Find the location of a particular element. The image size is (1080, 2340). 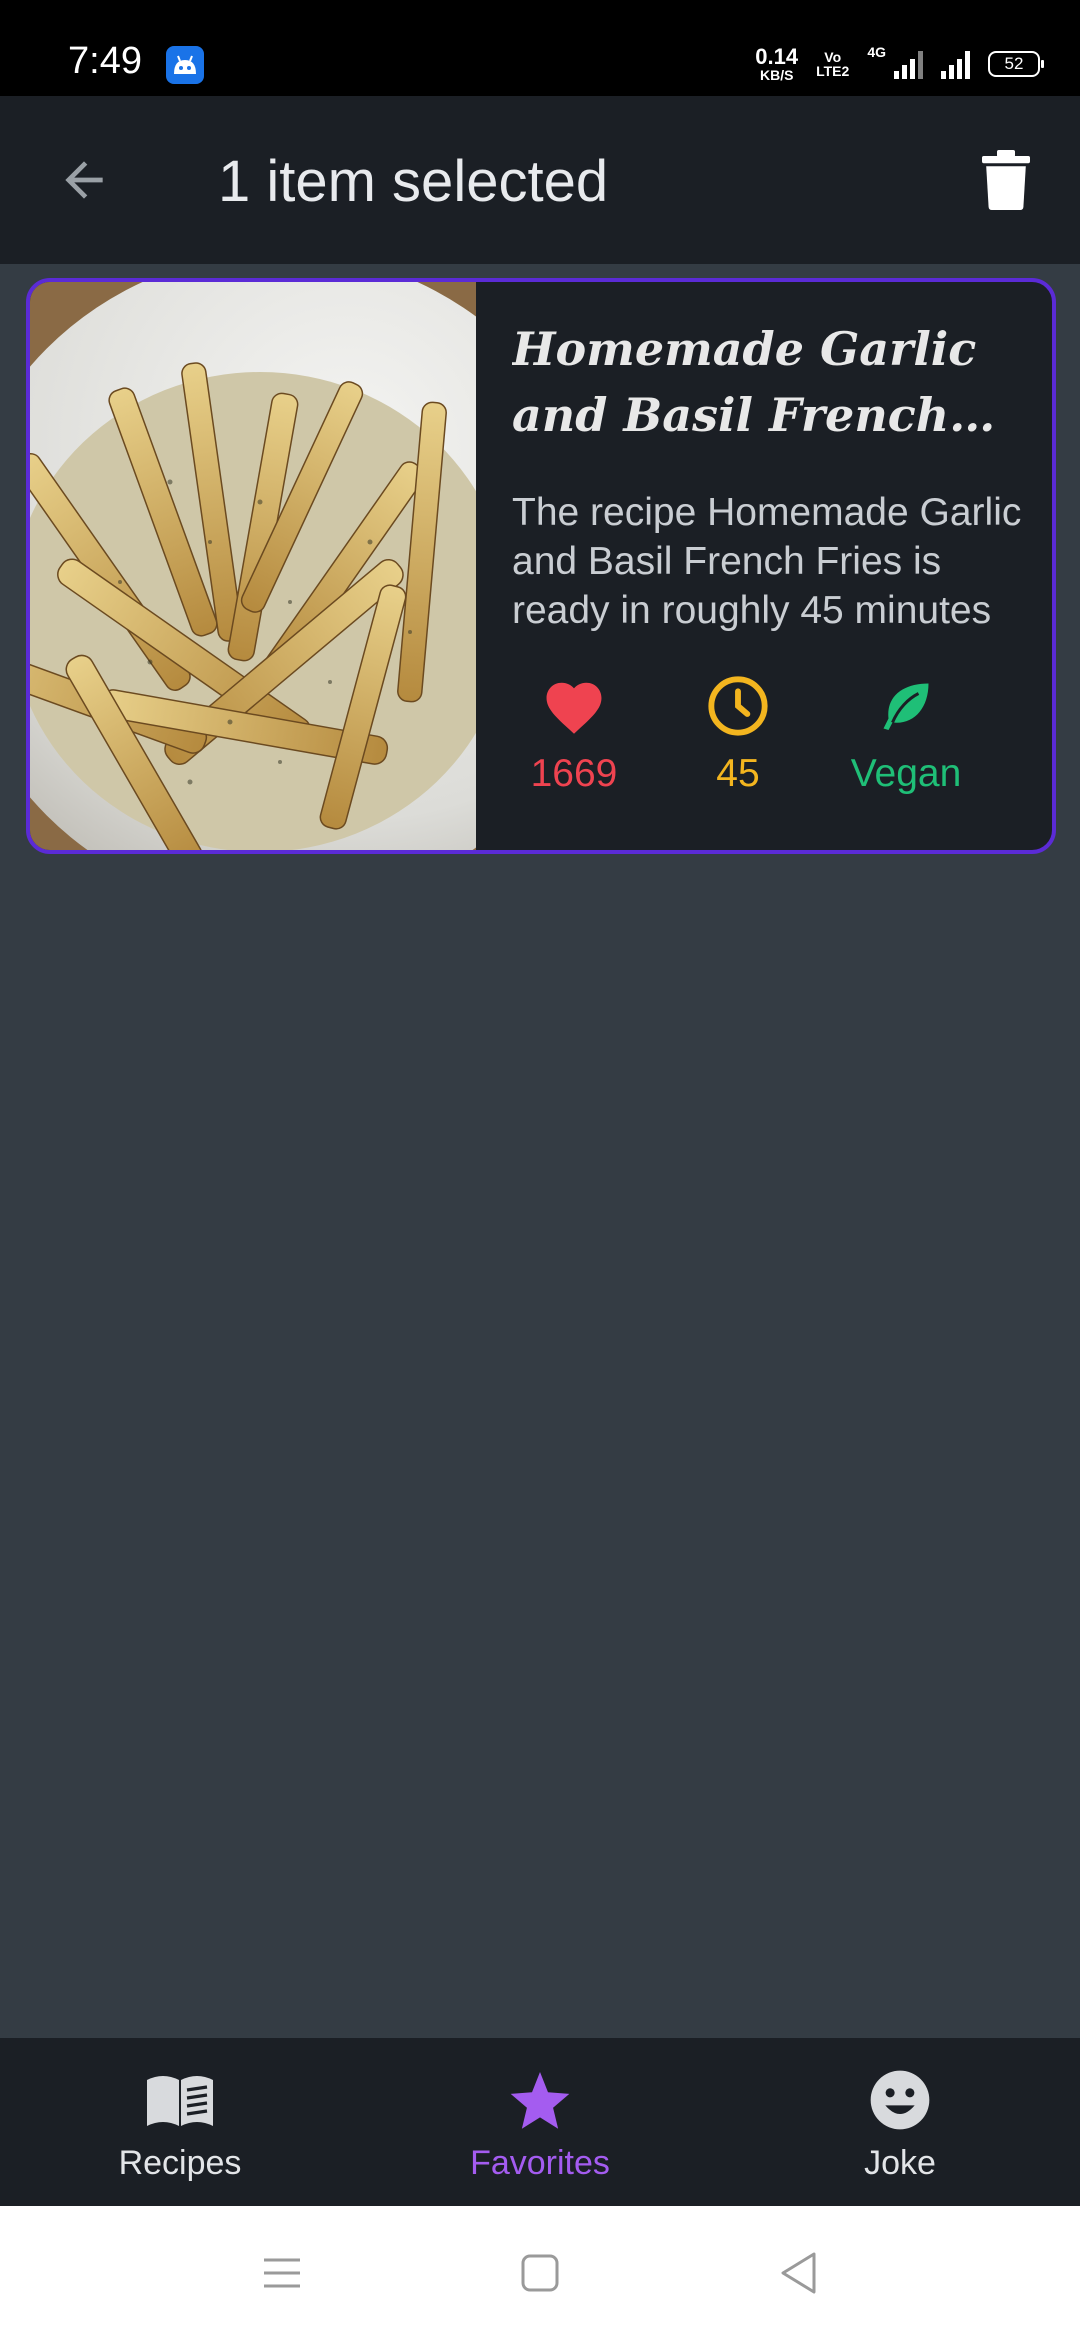

volte-bottom: LTE2 is located at coordinates (833, 71).